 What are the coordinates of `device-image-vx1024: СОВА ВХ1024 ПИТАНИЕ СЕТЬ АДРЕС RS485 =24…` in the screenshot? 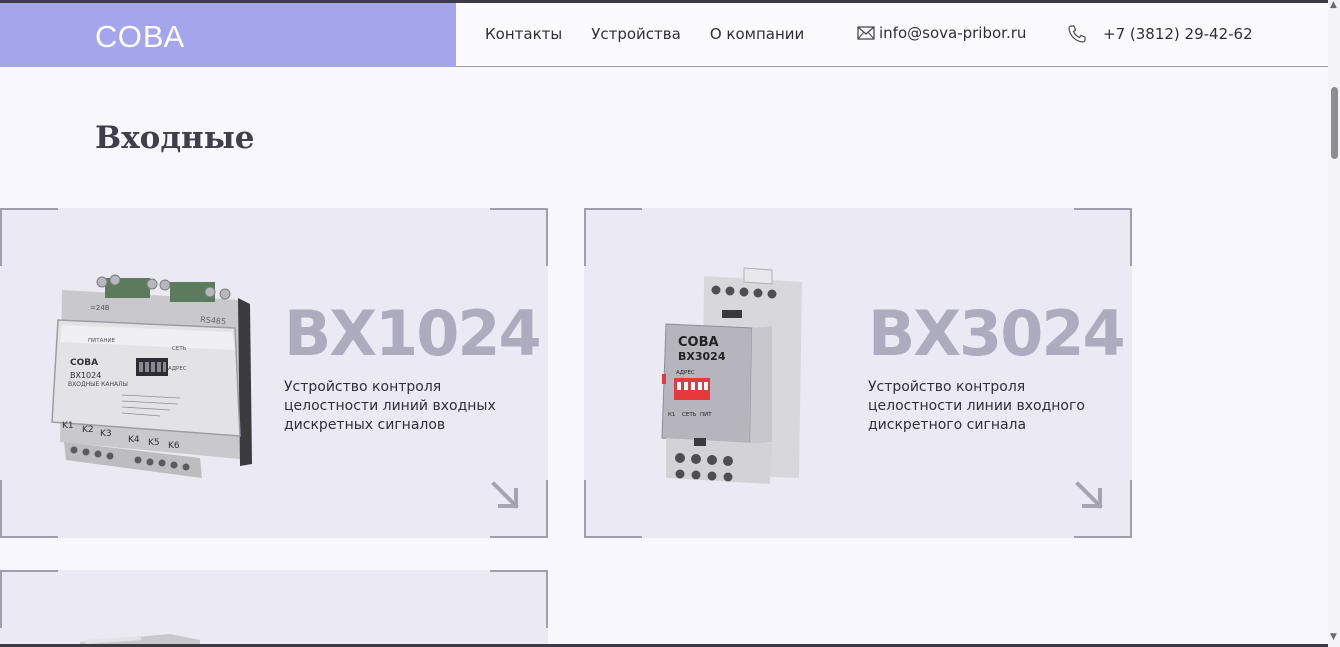 It's located at (151, 376).